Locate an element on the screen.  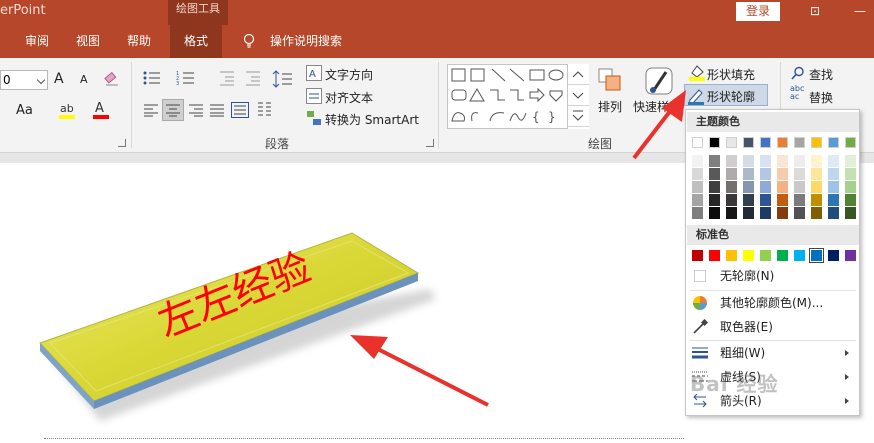
text-direction-icon: A is located at coordinates (314, 73).